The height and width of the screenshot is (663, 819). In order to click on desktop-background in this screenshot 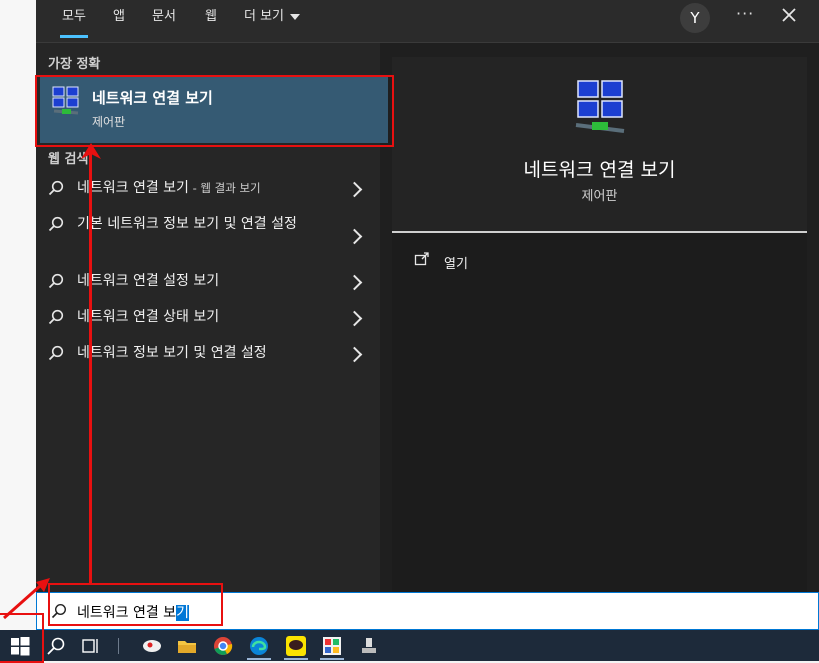, I will do `click(18, 315)`.